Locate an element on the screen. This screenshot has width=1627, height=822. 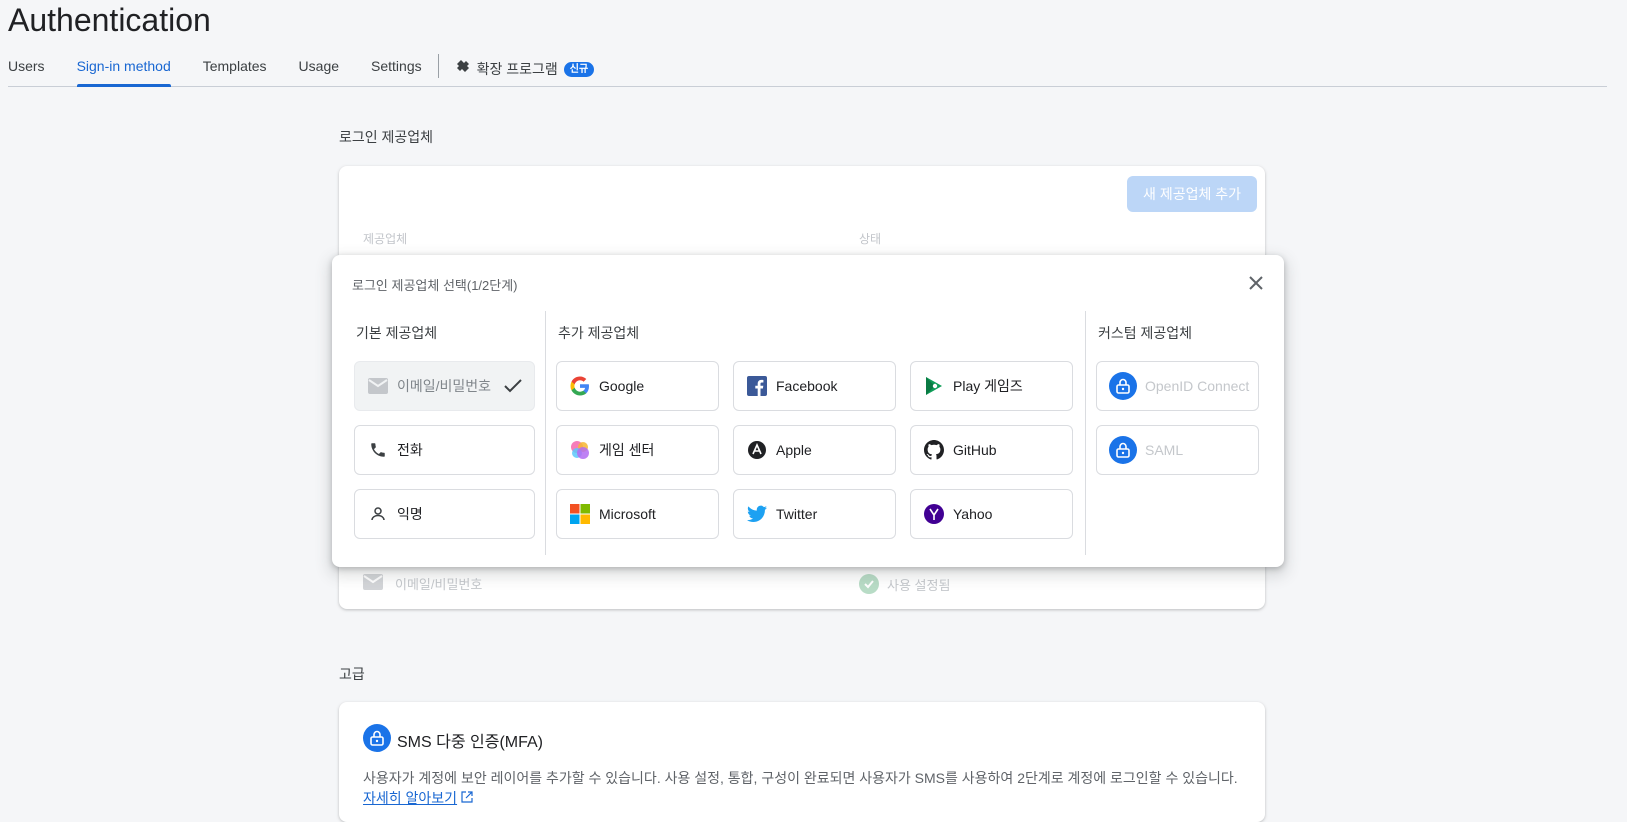
provider-label: 게임 센터 is located at coordinates (627, 450).